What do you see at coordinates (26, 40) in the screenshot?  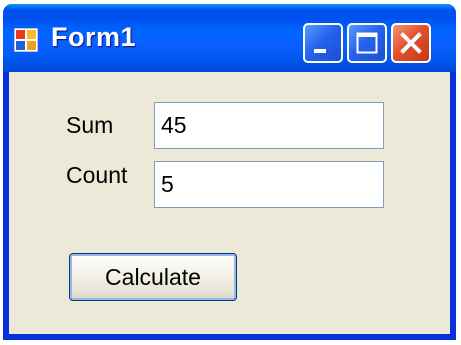 I see `windows-form-icon` at bounding box center [26, 40].